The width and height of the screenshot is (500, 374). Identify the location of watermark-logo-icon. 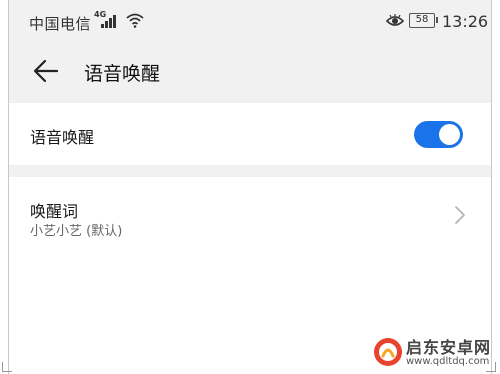
(388, 352).